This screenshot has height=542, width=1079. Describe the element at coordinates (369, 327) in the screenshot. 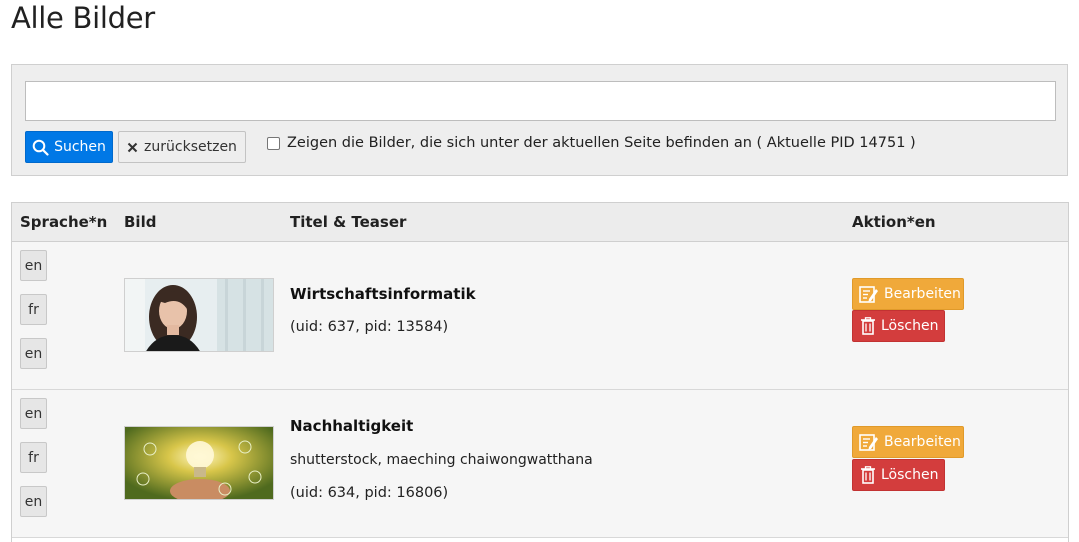

I see `image-meta: (uid: 637, pid: 13584)` at that location.